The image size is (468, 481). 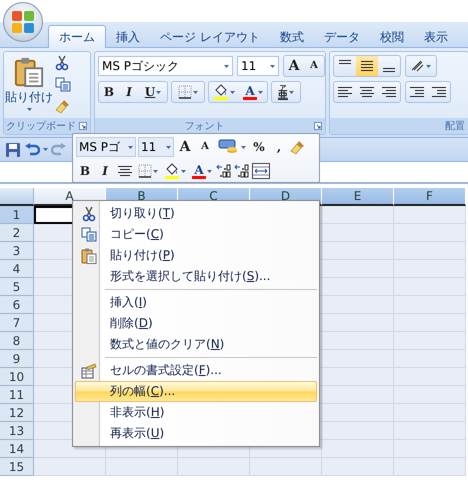 What do you see at coordinates (196, 213) in the screenshot?
I see `menu-item: 切り取り(T)` at bounding box center [196, 213].